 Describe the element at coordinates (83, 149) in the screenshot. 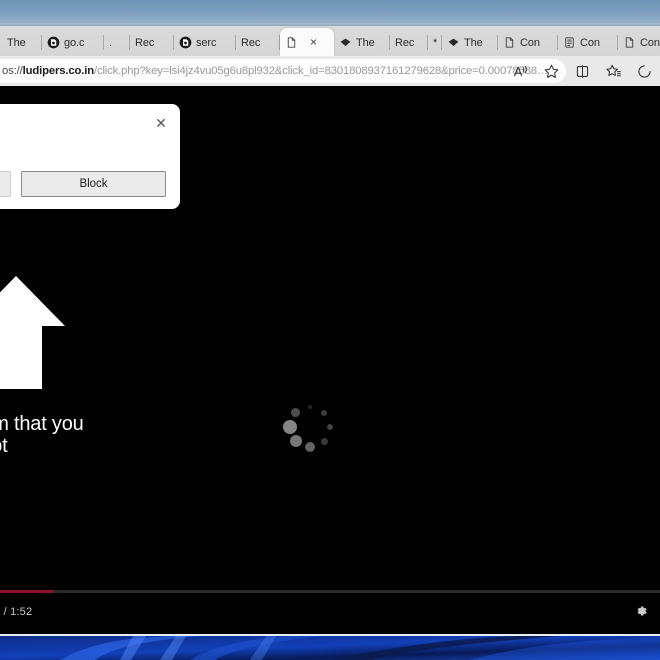

I see `permission-dialog-body: notifications` at that location.